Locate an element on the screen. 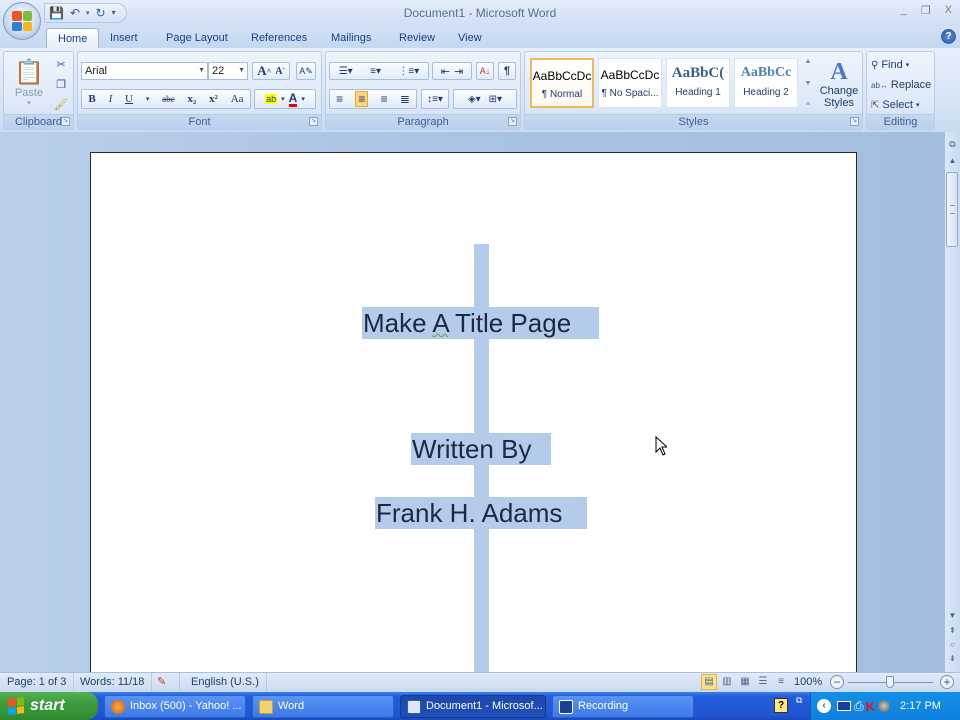 Image resolution: width=960 pixels, height=720 pixels. clear-formatting-icon: A✎ is located at coordinates (306, 71).